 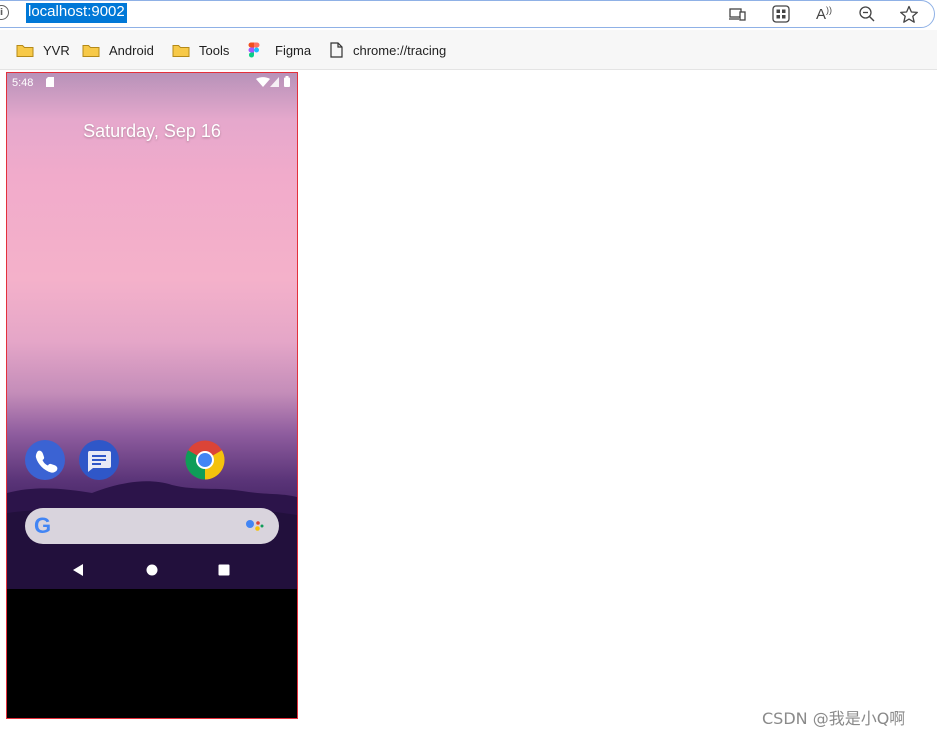 What do you see at coordinates (56, 50) in the screenshot?
I see `bookmark-label: YVR` at bounding box center [56, 50].